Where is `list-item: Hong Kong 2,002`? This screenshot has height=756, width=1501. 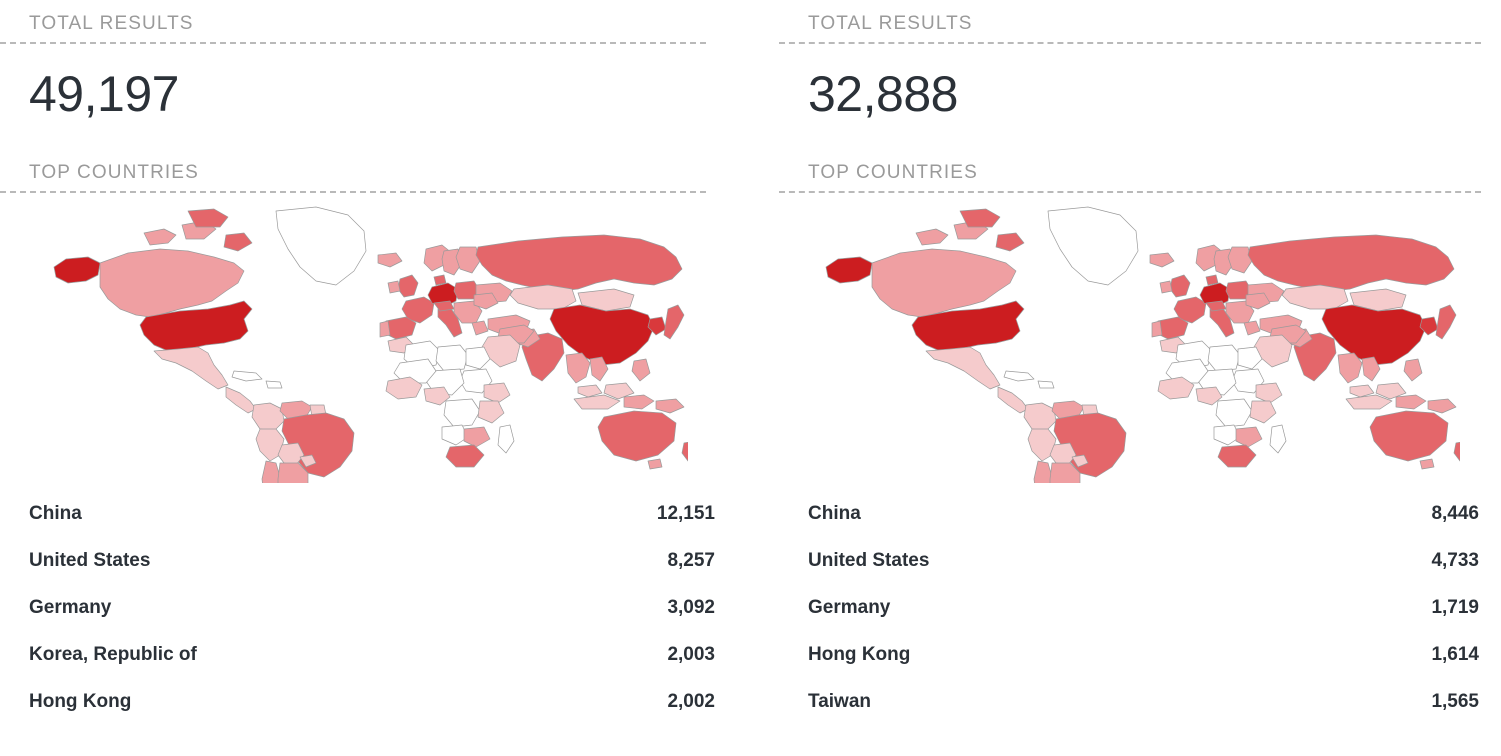
list-item: Hong Kong 2,002 is located at coordinates (372, 701).